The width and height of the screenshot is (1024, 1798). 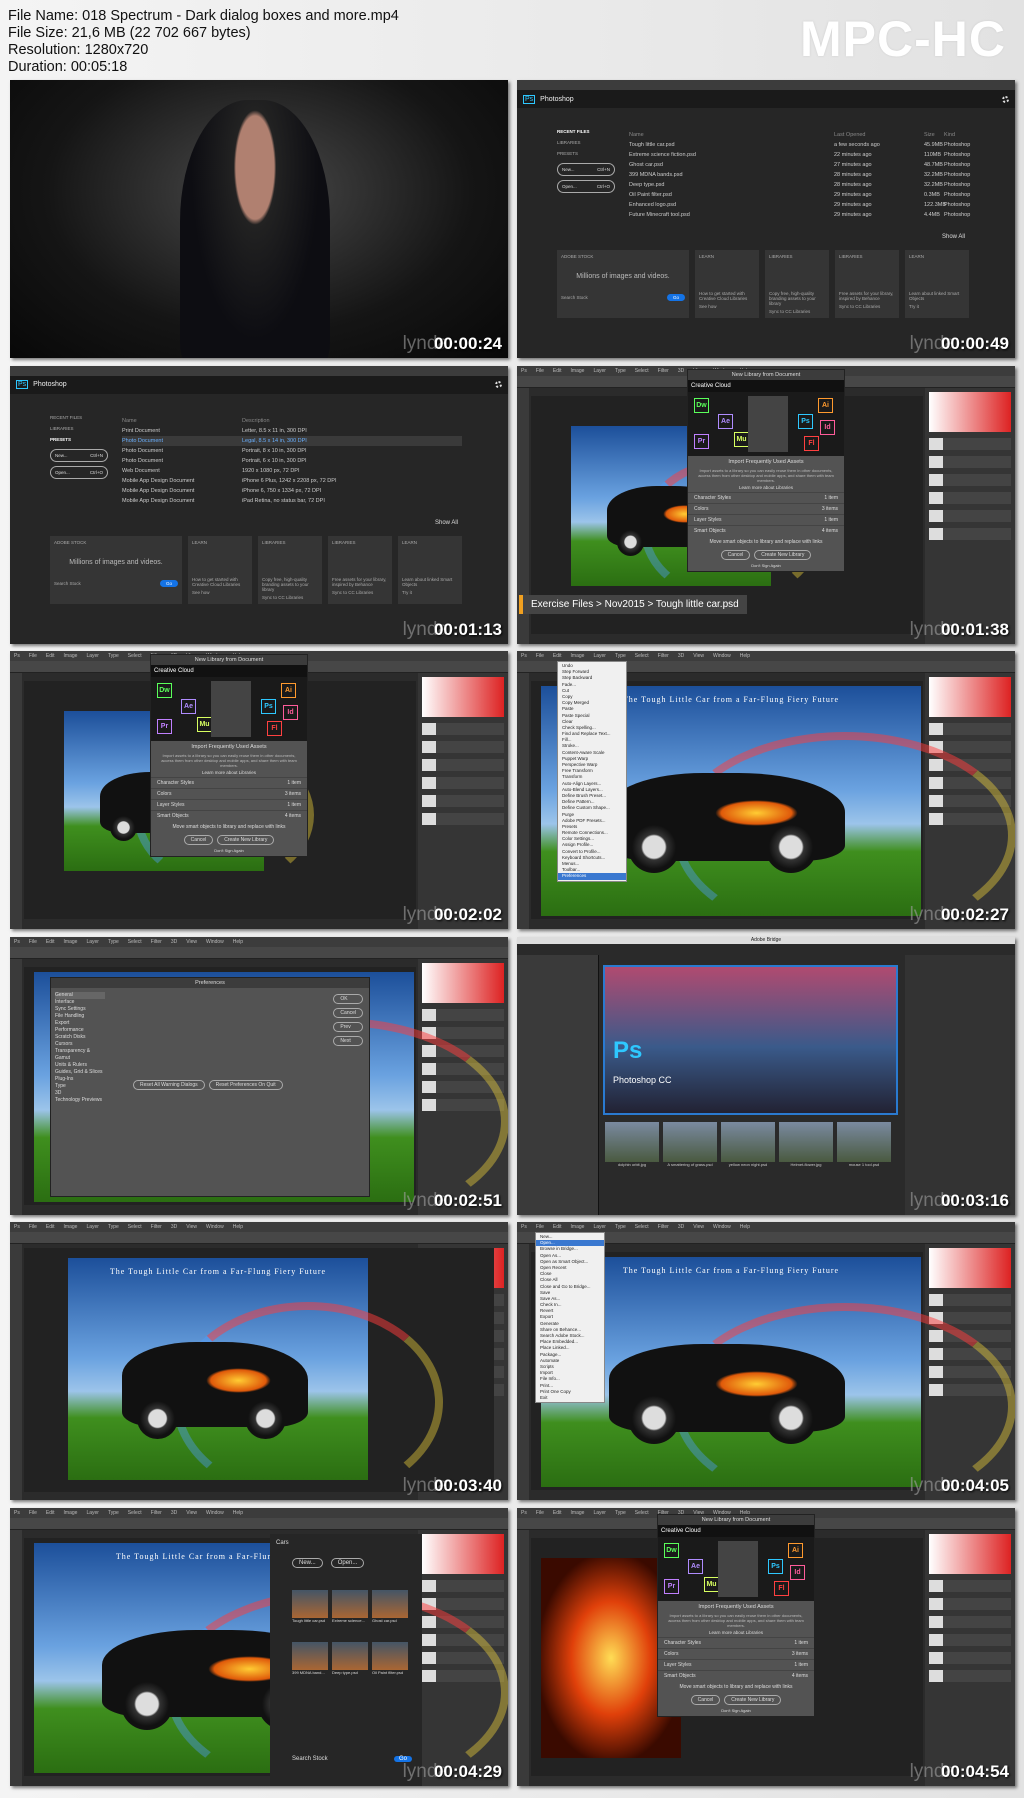 I want to click on prefs-section: Cursors, so click(x=80, y=1044).